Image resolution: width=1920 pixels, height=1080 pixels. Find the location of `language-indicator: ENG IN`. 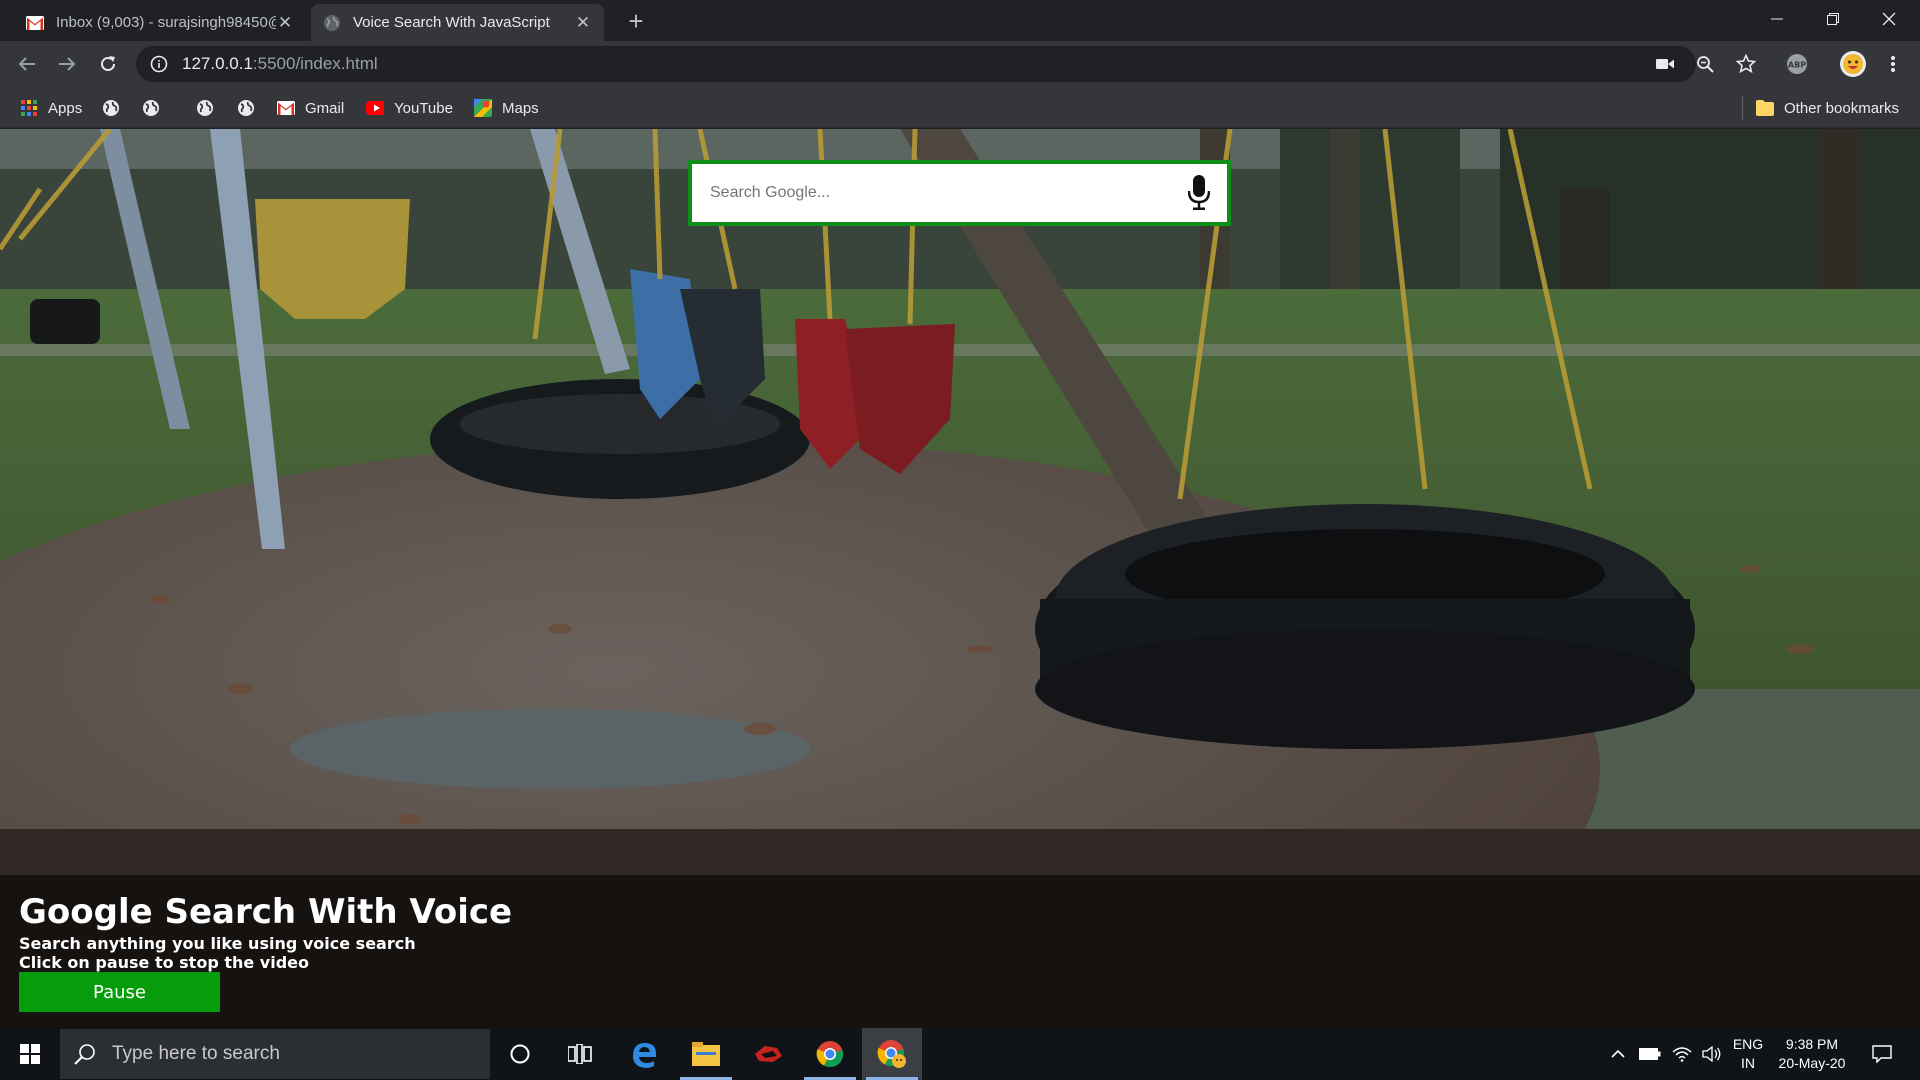

language-indicator: ENG IN is located at coordinates (1748, 1054).